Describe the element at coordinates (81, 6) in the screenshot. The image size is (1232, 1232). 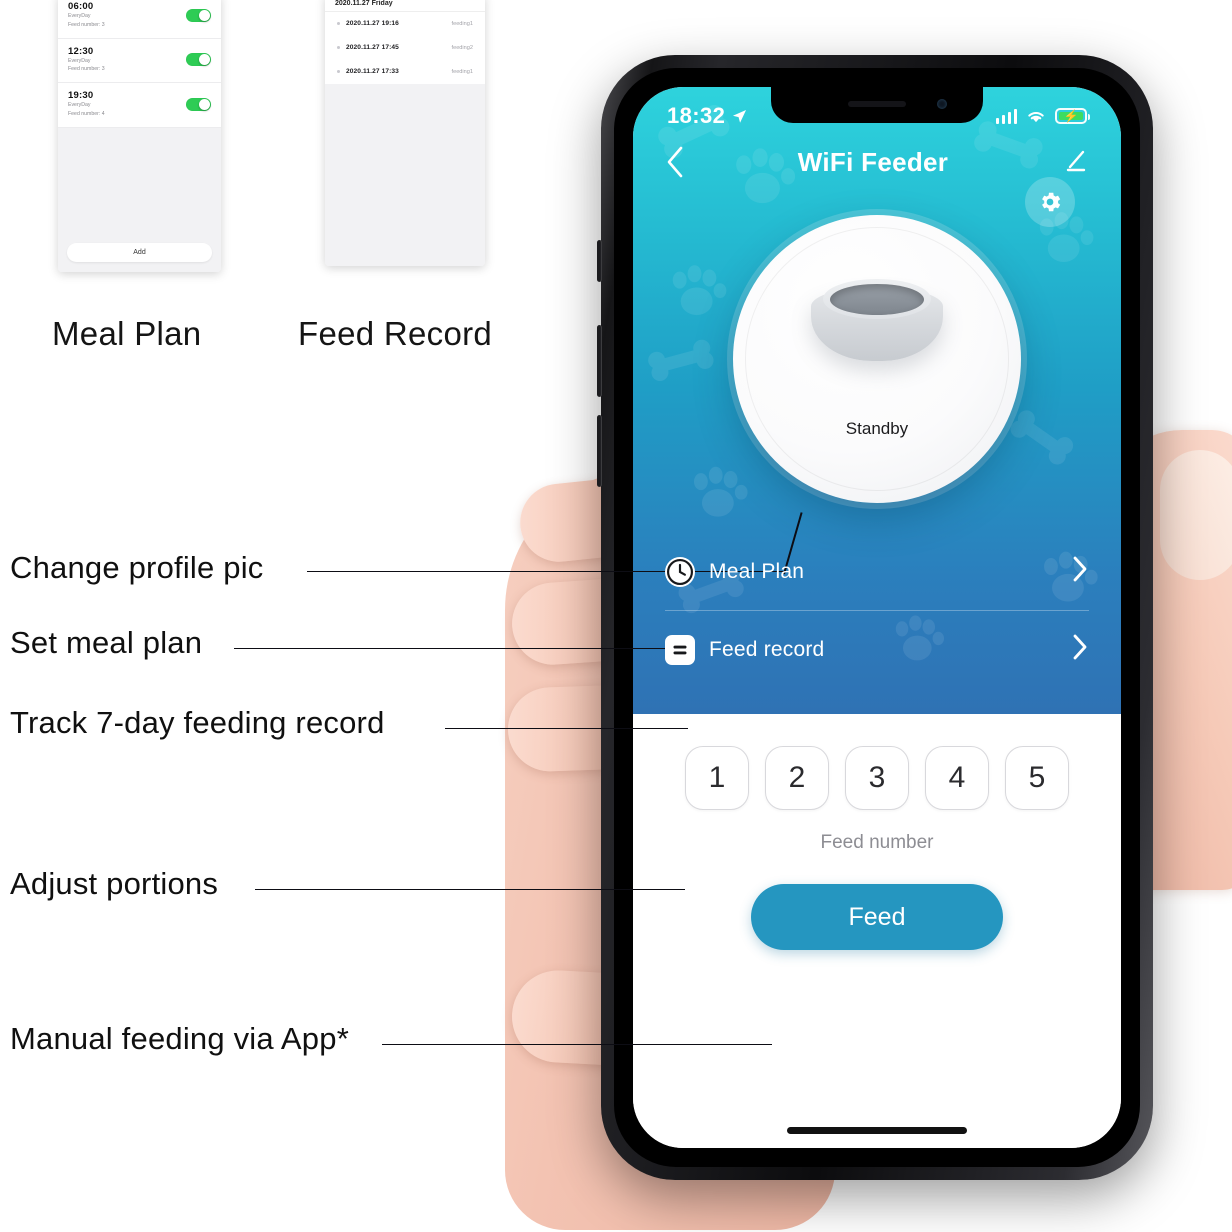
I see `meal-time: 06:00` at that location.